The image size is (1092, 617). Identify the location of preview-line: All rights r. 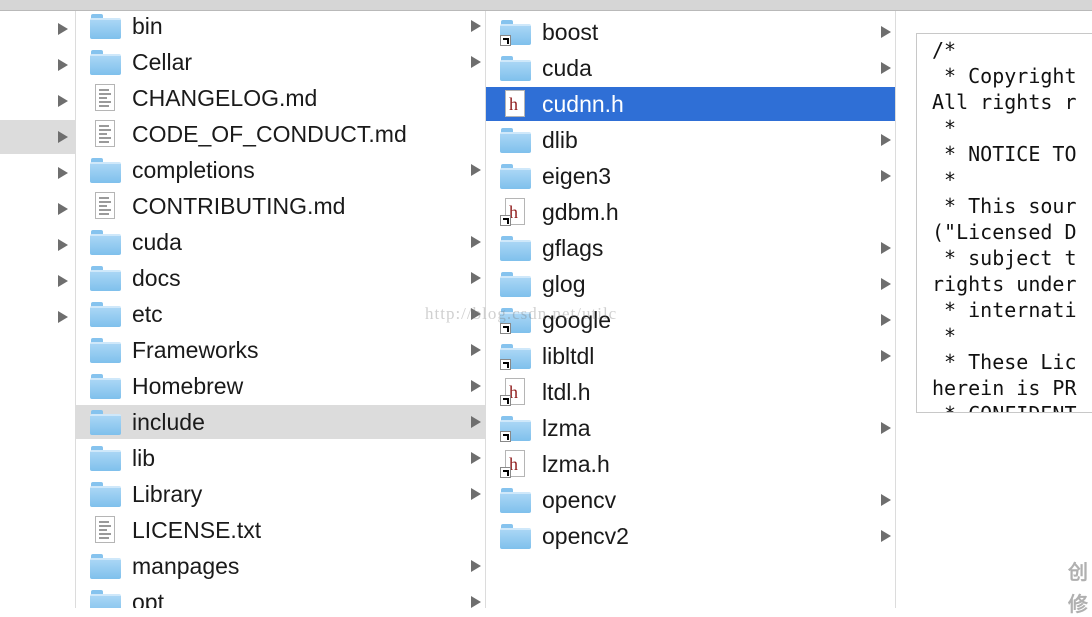
(1004, 102).